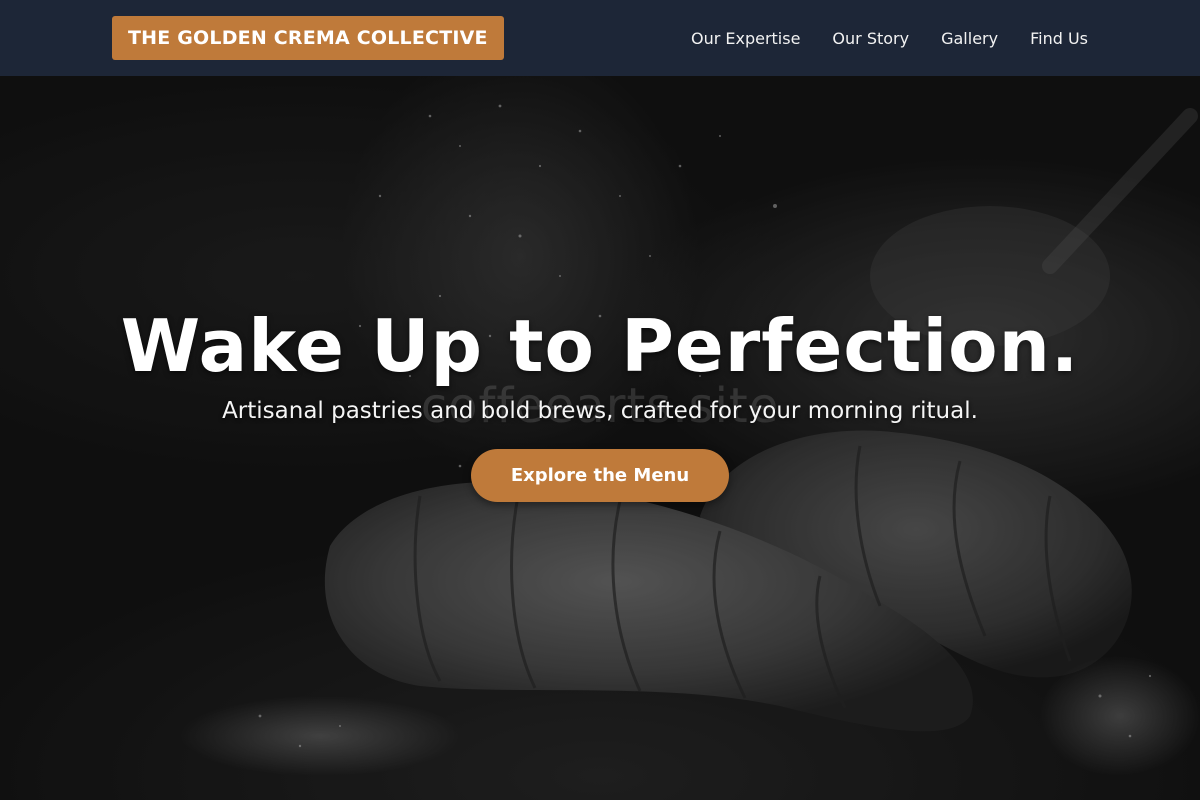 This screenshot has width=1200, height=800. What do you see at coordinates (600, 475) in the screenshot?
I see `explore-menu-button: Explore the Menu` at bounding box center [600, 475].